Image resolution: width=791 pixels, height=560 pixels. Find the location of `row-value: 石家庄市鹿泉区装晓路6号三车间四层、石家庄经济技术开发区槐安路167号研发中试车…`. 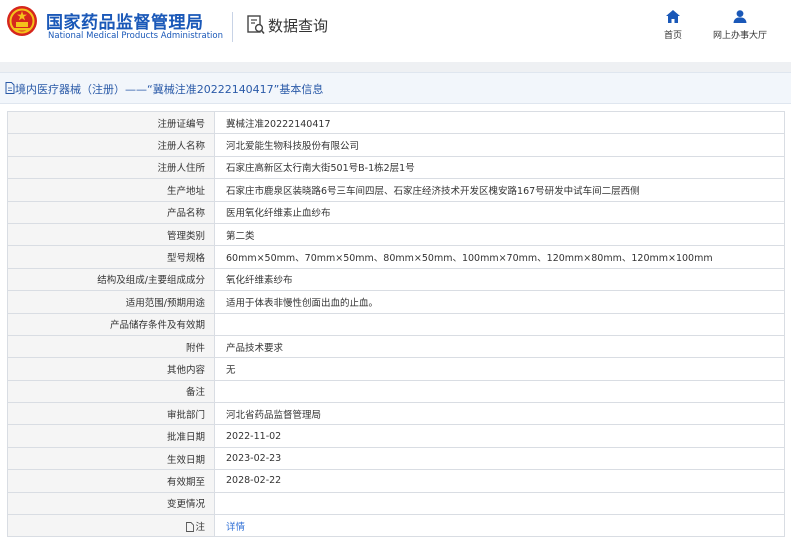

row-value: 石家庄市鹿泉区装晓路6号三车间四层、石家庄经济技术开发区槐安路167号研发中试车… is located at coordinates (499, 190).